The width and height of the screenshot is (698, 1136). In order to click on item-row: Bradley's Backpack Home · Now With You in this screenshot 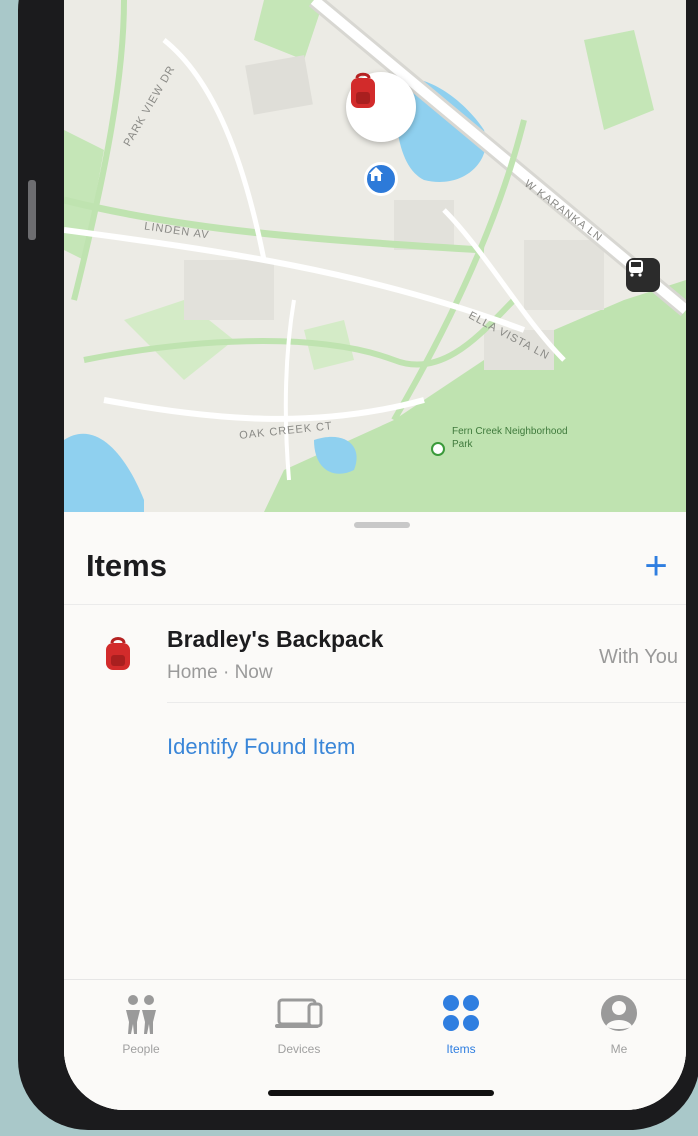, I will do `click(375, 652)`.